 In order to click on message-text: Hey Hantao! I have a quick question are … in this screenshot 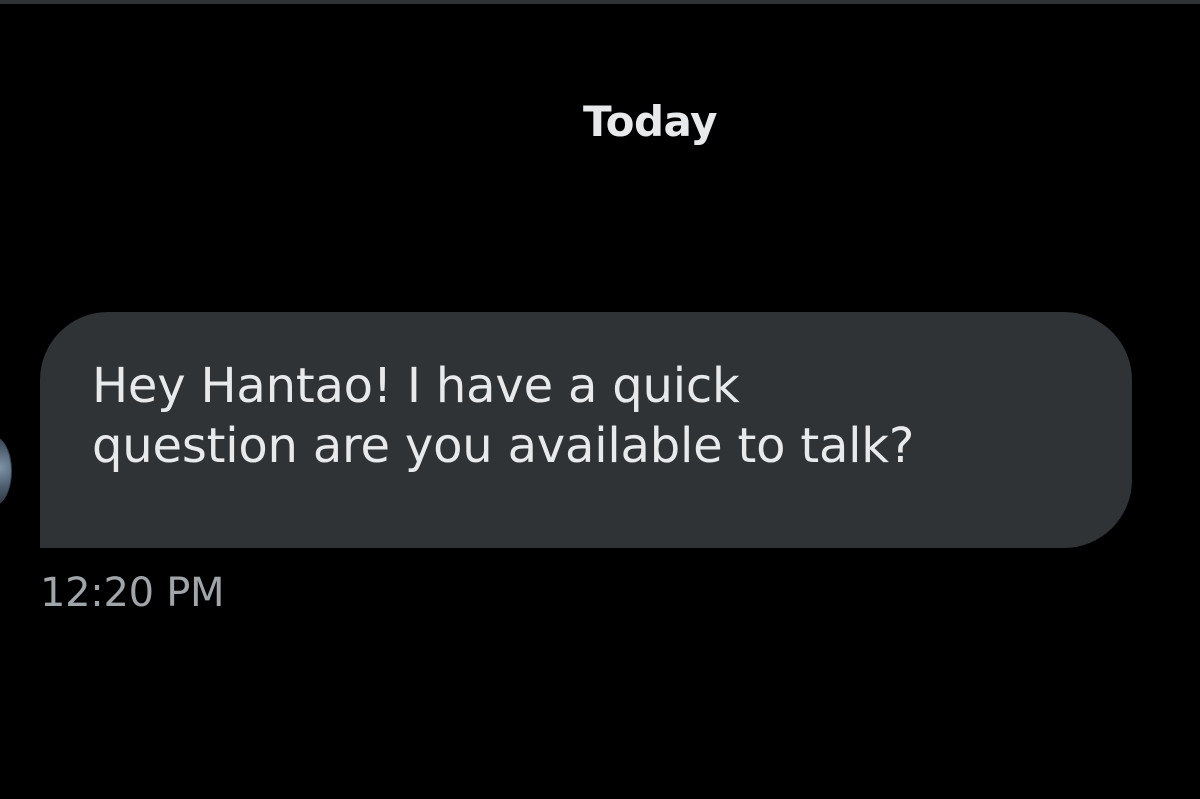, I will do `click(503, 416)`.